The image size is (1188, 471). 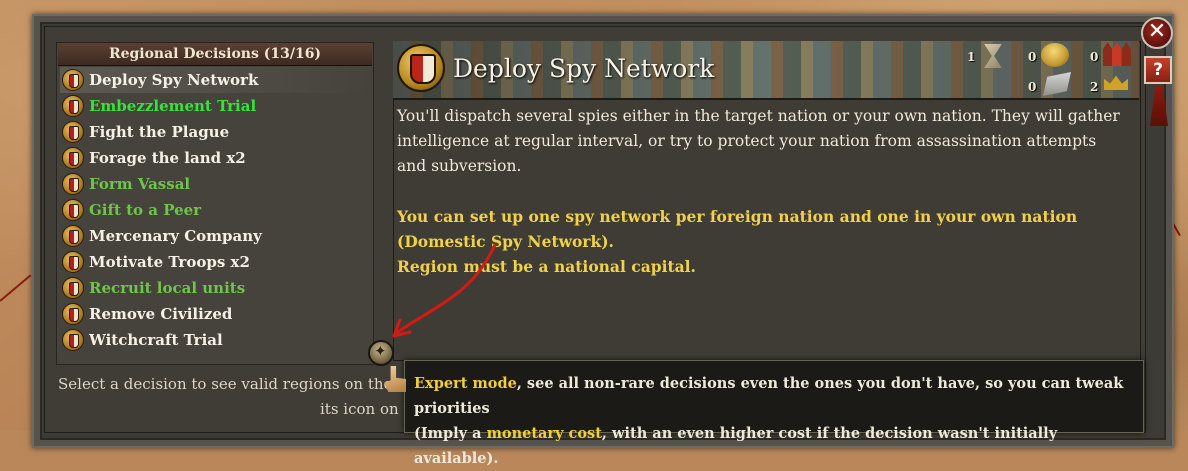 I want to click on decision-item: Form Vassal, so click(x=215, y=184).